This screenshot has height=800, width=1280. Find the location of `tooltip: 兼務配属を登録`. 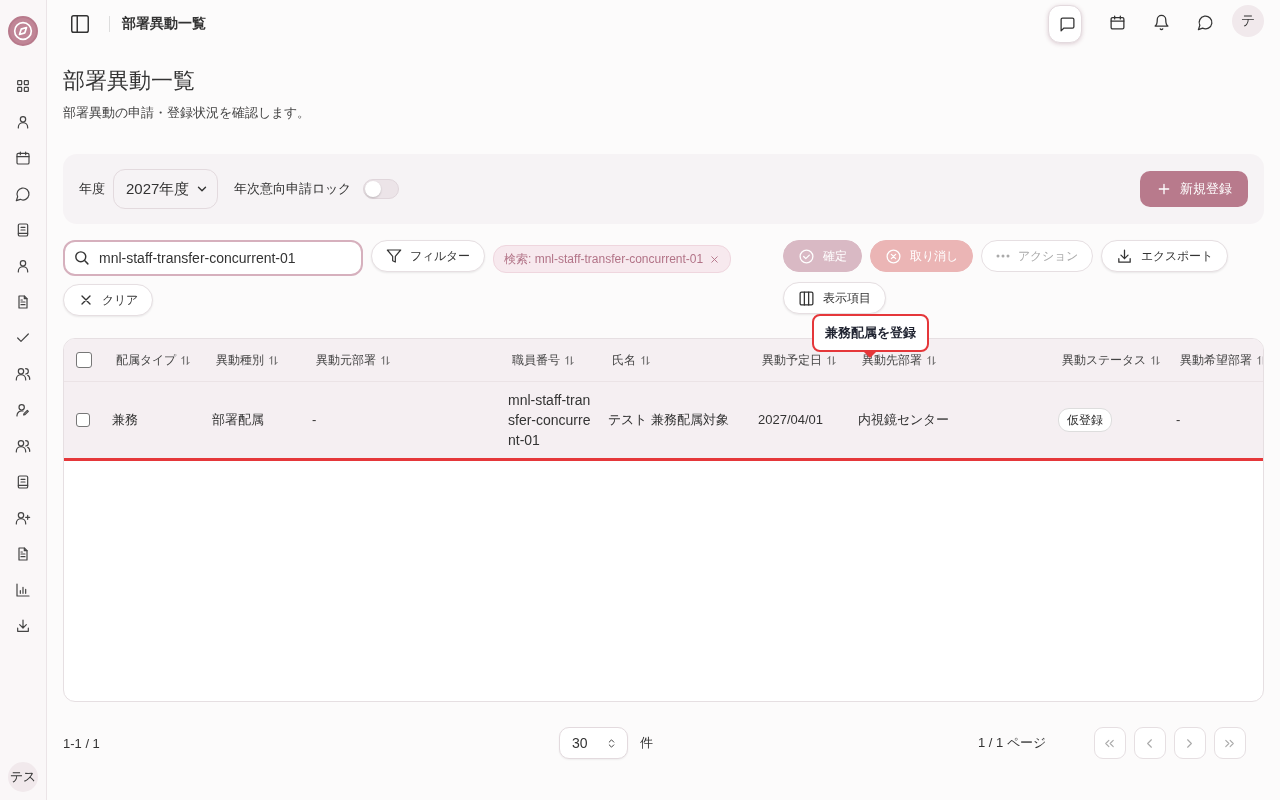

tooltip: 兼務配属を登録 is located at coordinates (870, 333).